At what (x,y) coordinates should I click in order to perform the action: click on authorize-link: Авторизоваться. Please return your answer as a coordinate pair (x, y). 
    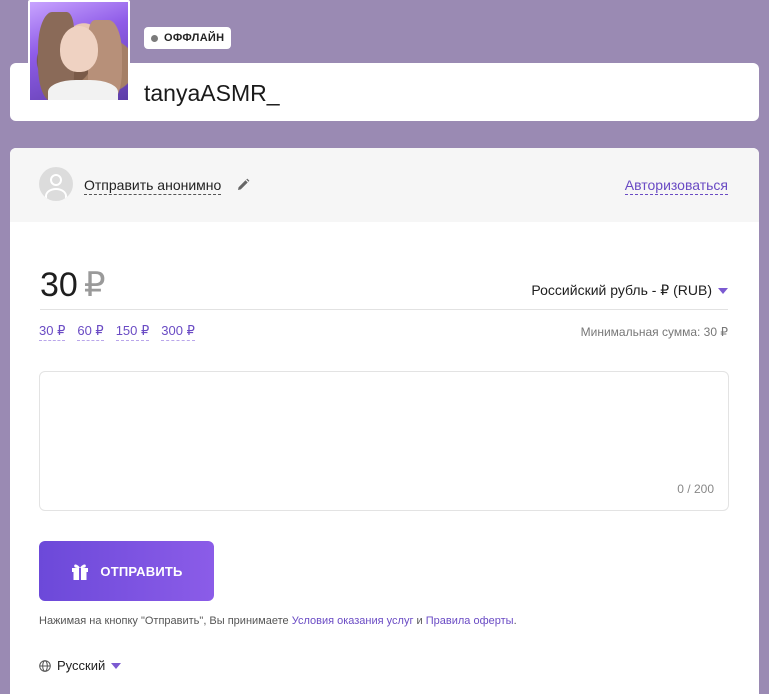
    Looking at the image, I should click on (676, 186).